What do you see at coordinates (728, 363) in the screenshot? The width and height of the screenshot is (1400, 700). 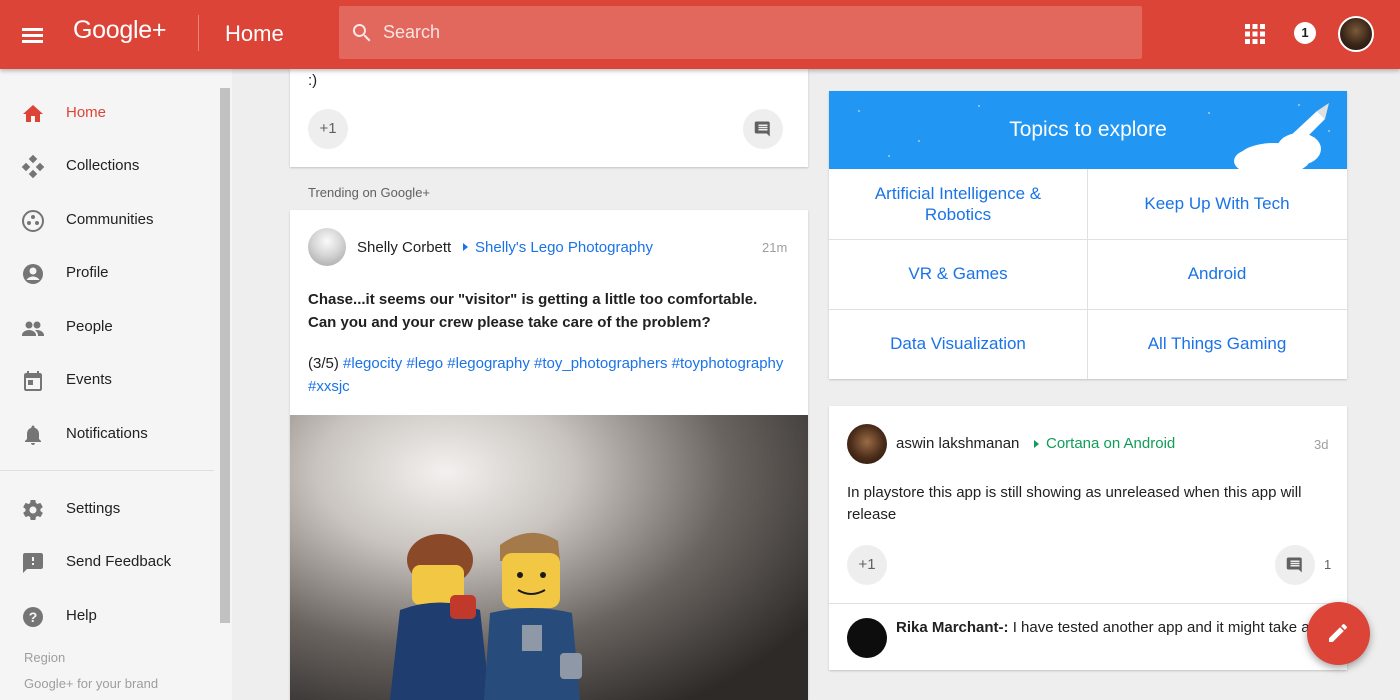 I see `hashtag-link: #toyphotography` at bounding box center [728, 363].